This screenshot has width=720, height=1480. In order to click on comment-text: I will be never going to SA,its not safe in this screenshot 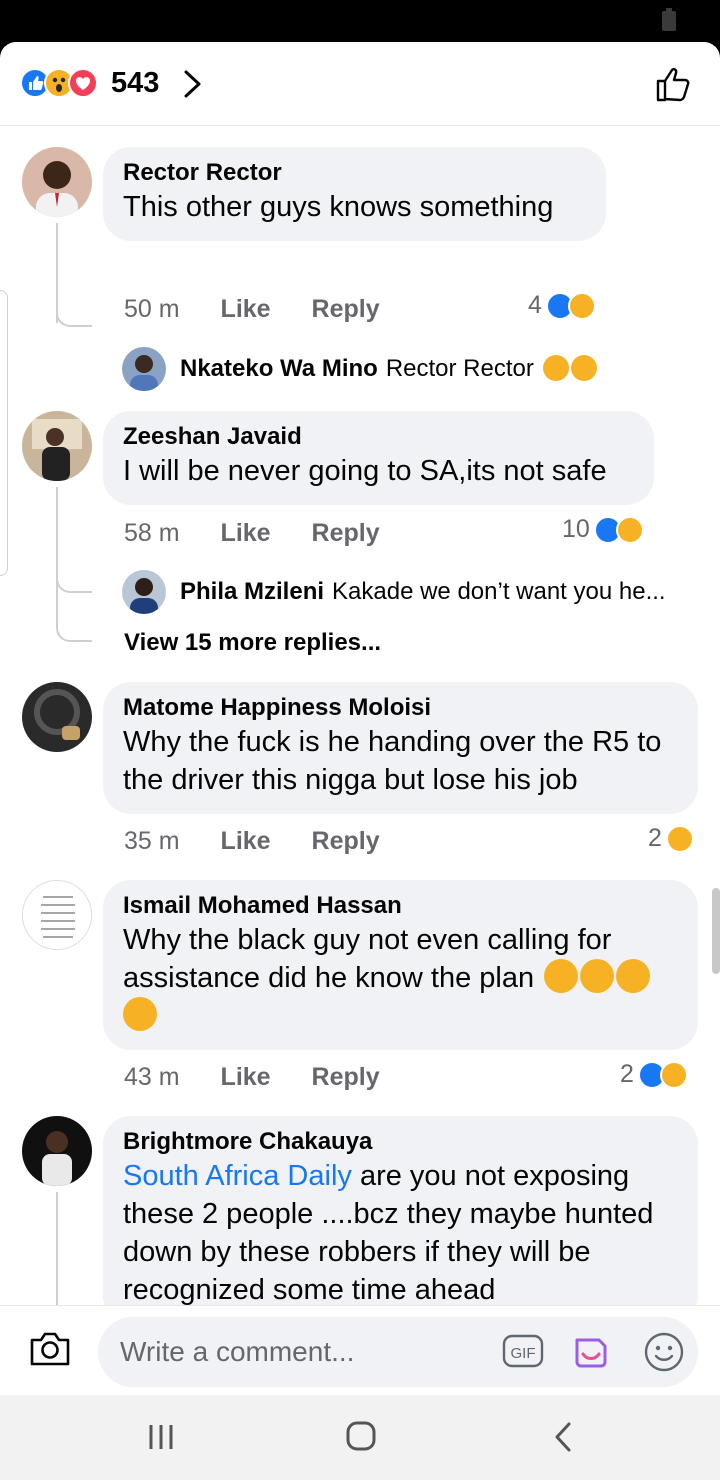, I will do `click(365, 471)`.